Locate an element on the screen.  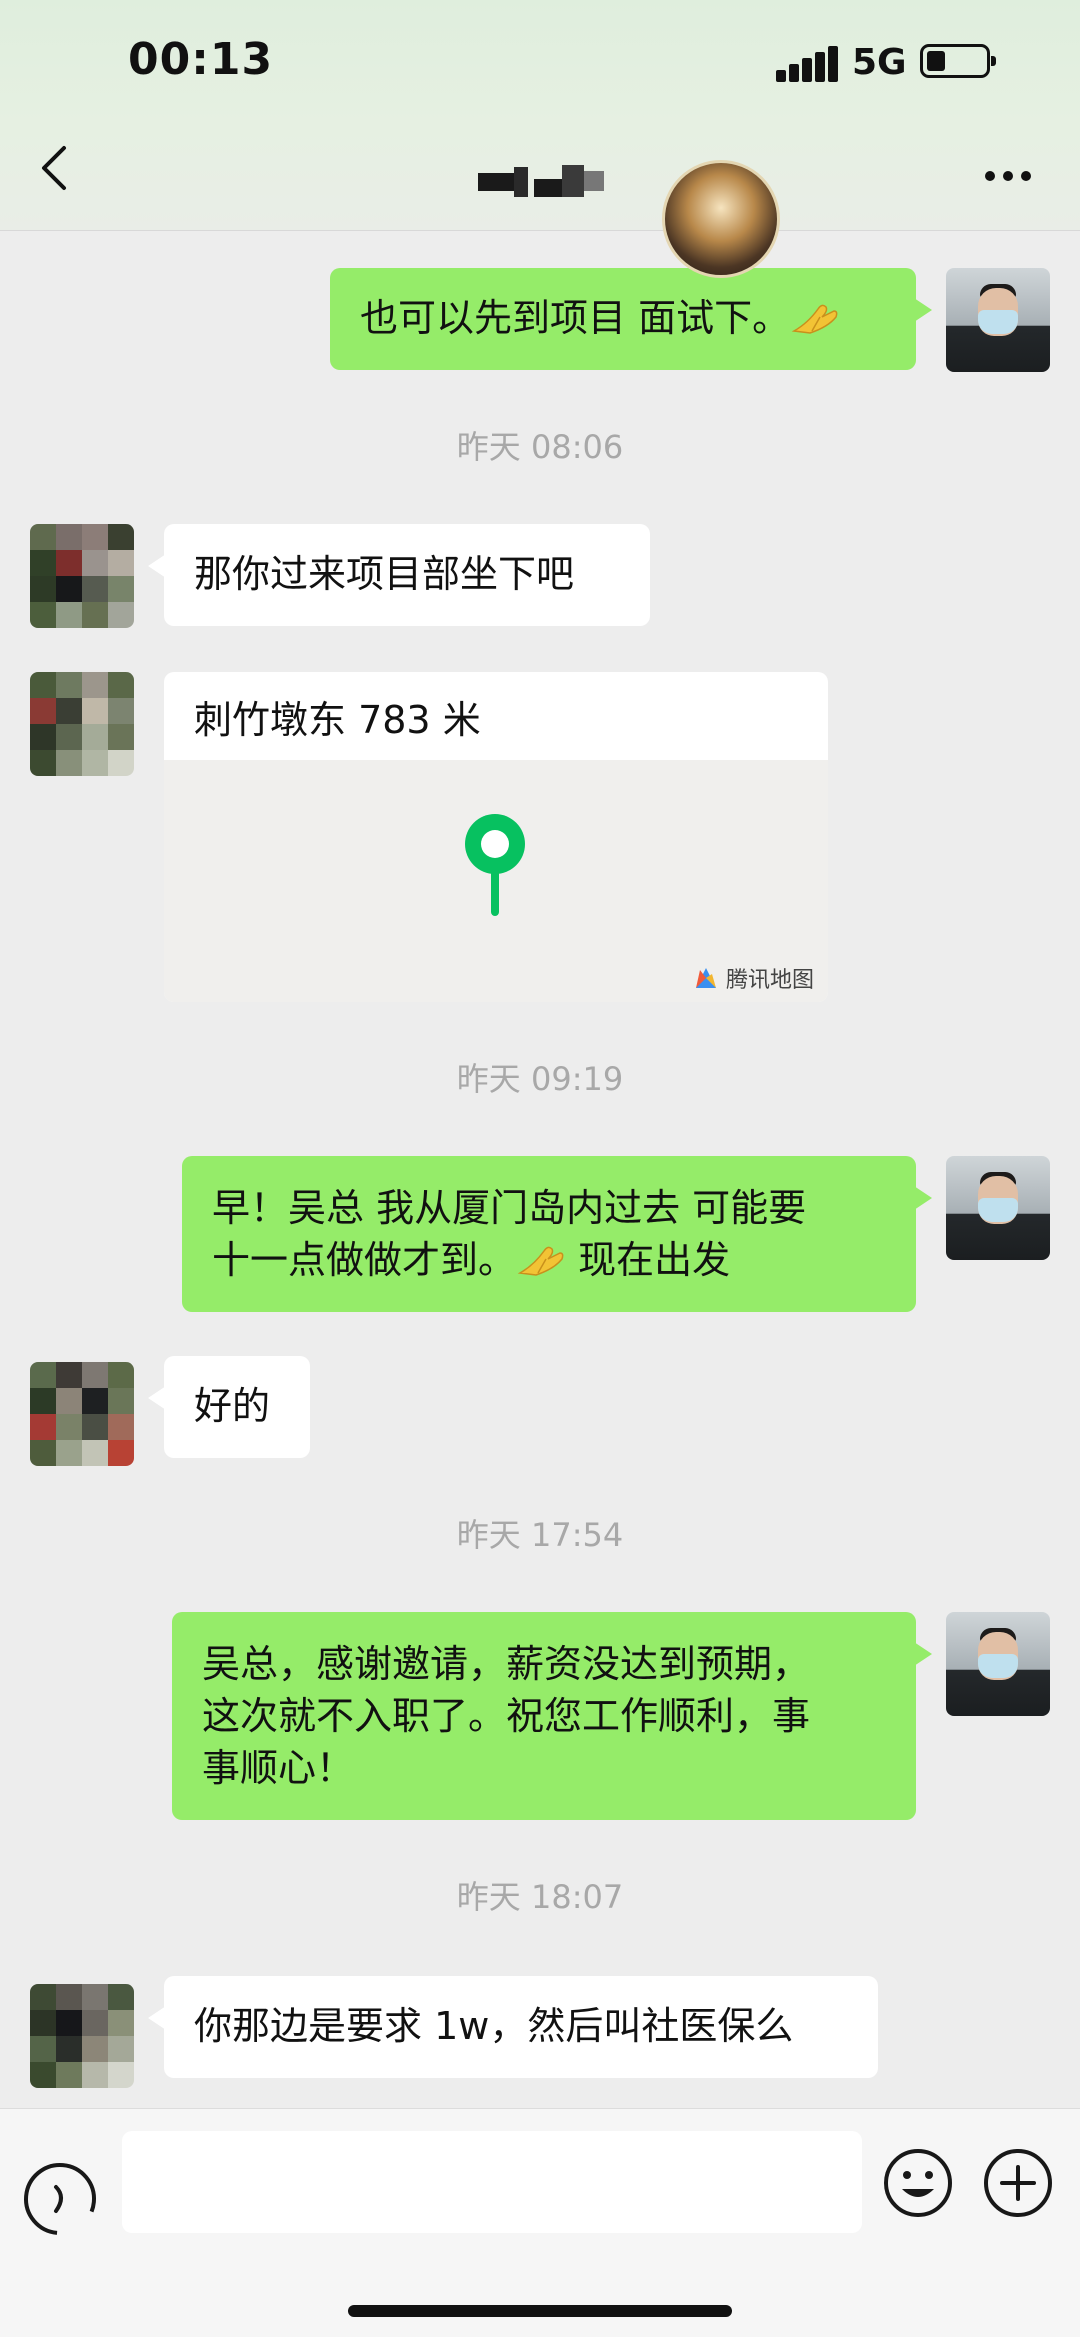
plus-icon is located at coordinates (1018, 2183).